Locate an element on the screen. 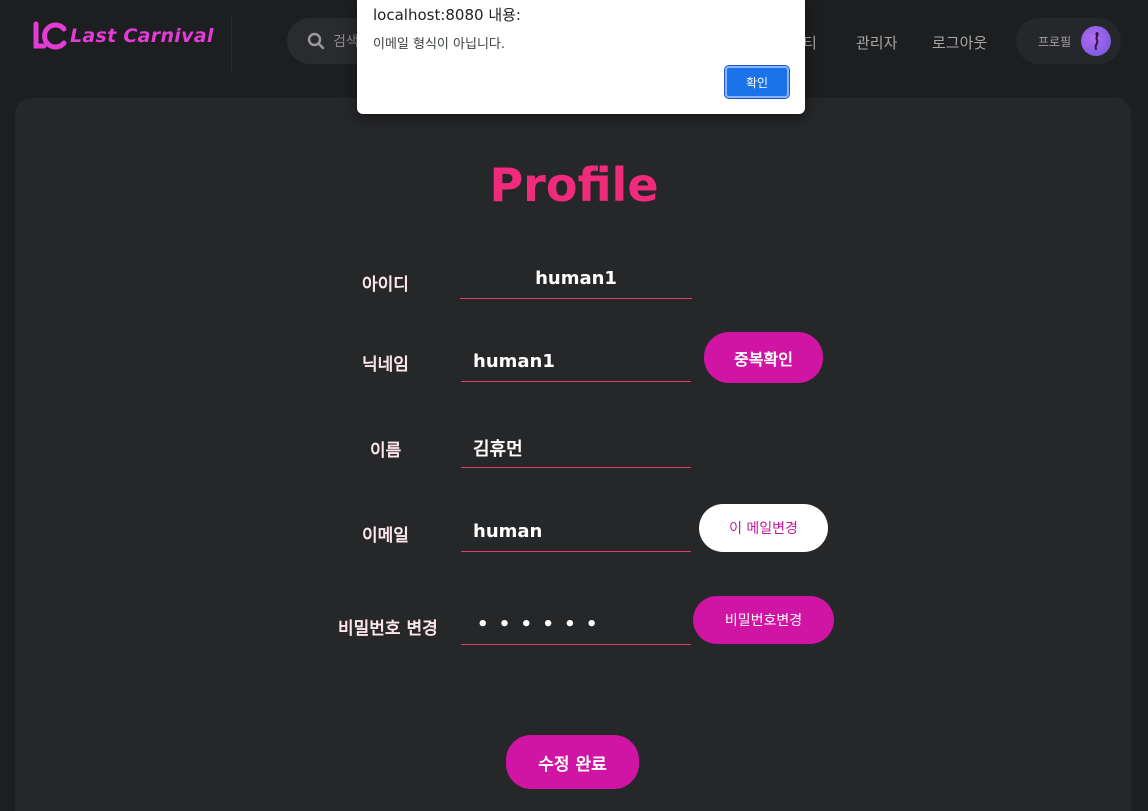 This screenshot has height=811, width=1148. id-label: 아이디 is located at coordinates (385, 285).